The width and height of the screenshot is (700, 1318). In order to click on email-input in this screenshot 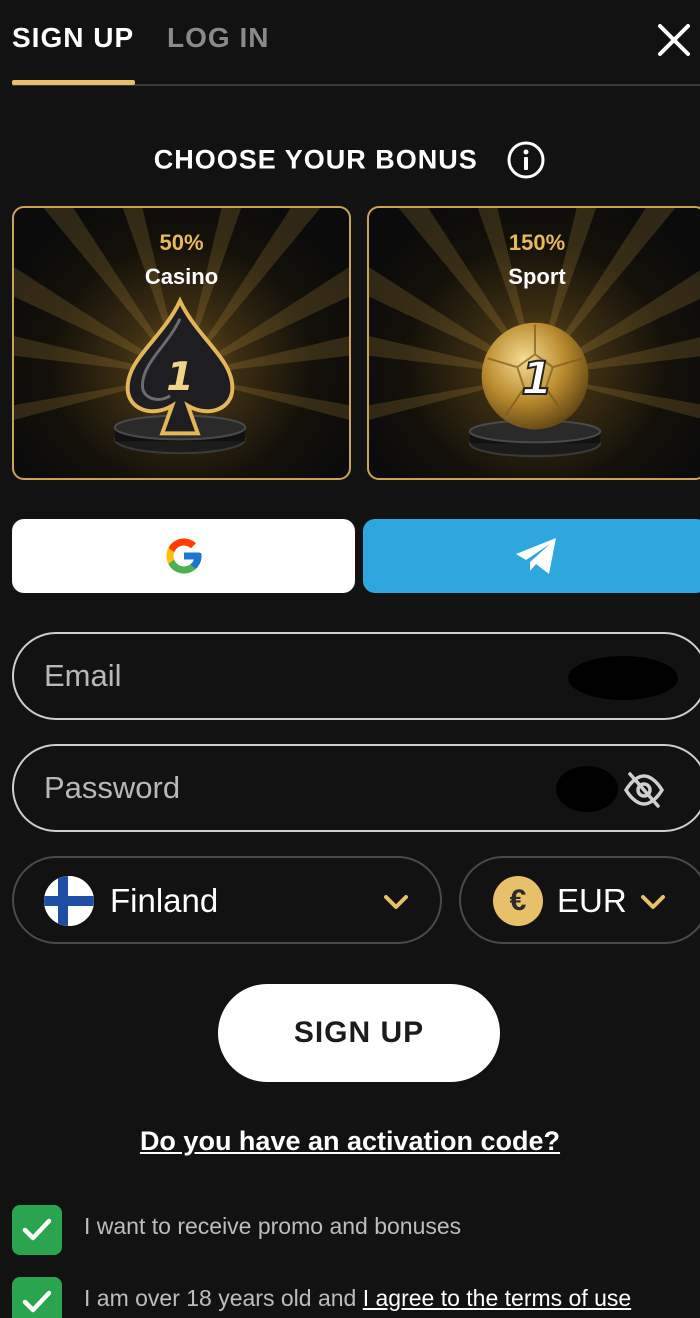, I will do `click(284, 676)`.